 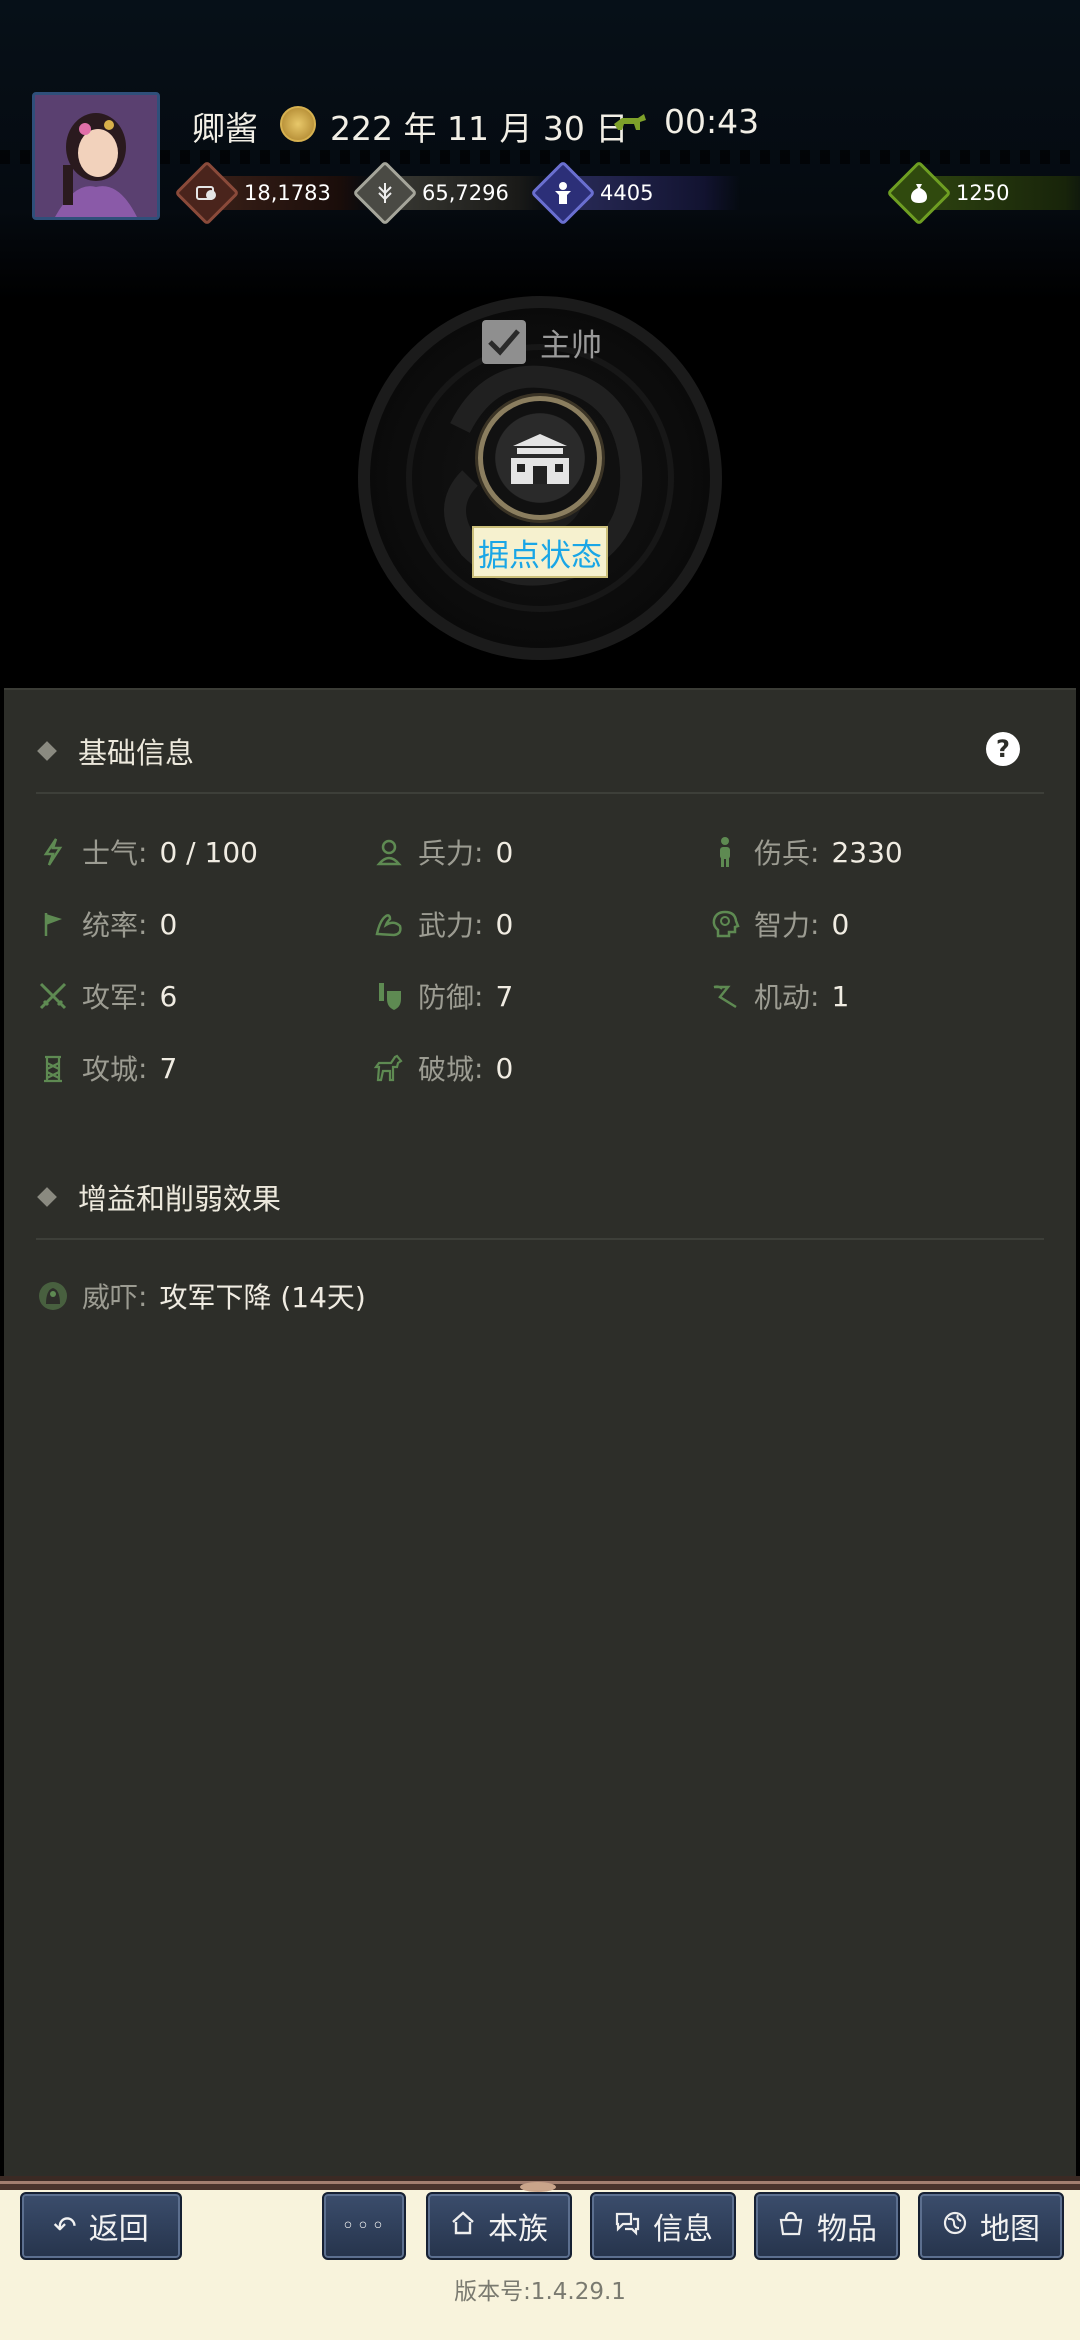 I want to click on troops-icon, so click(x=389, y=852).